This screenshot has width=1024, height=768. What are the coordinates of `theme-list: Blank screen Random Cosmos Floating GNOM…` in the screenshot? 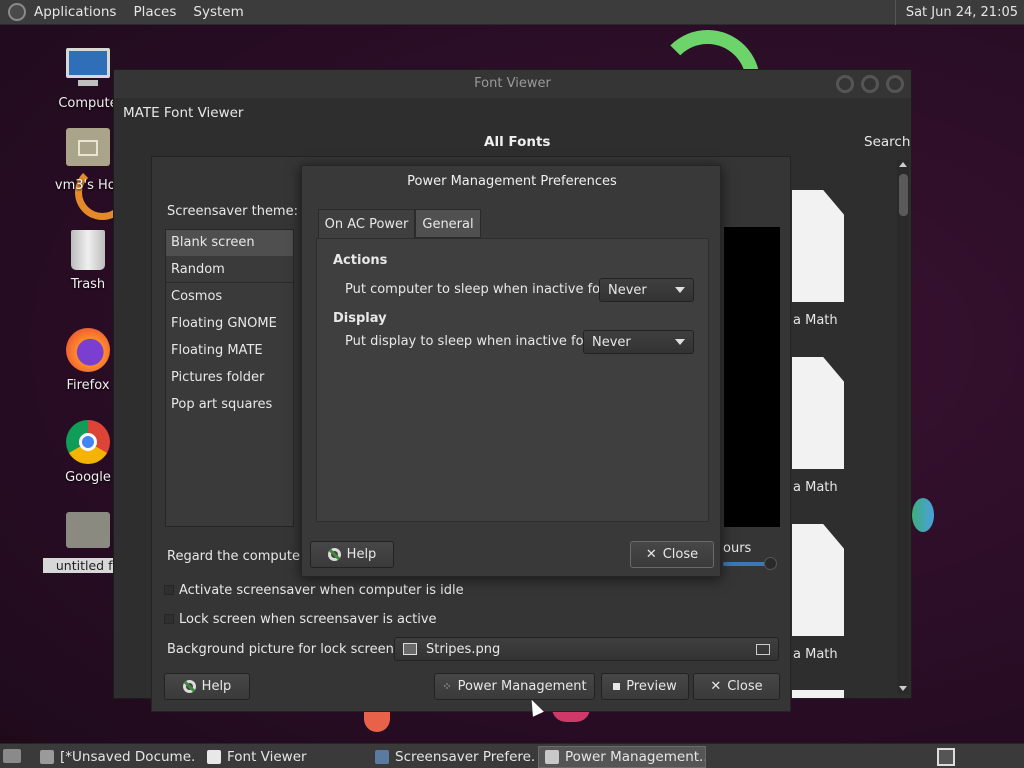 It's located at (229, 378).